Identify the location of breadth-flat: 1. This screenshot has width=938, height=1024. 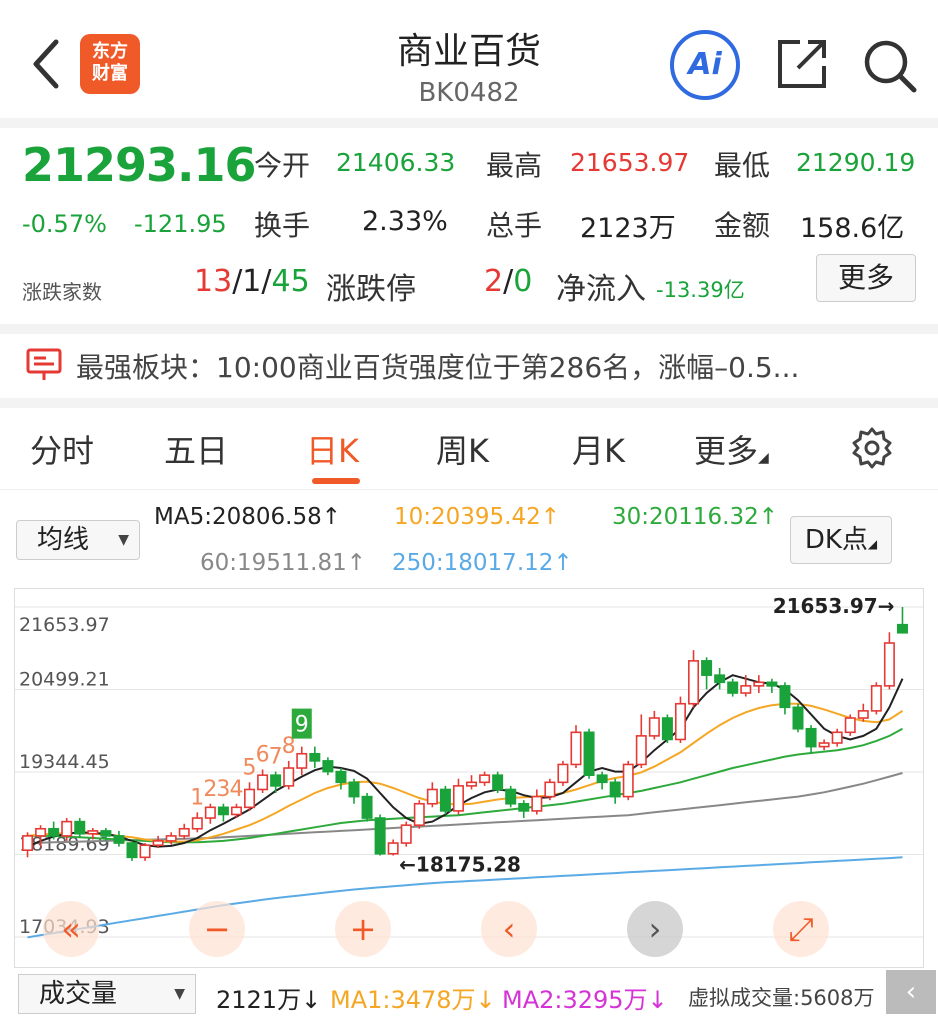
(252, 281).